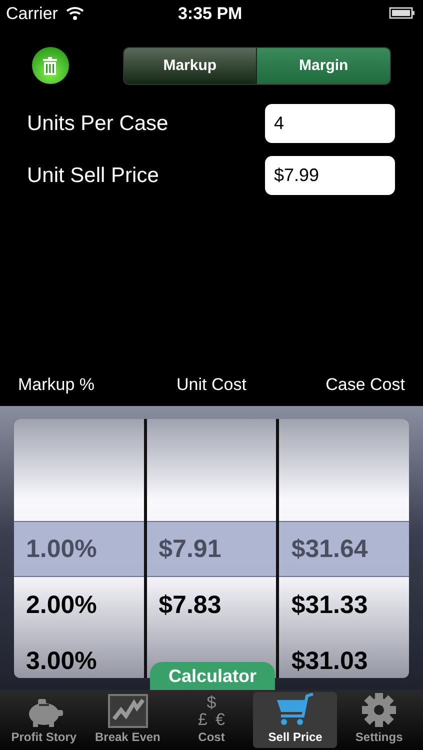 This screenshot has width=423, height=750. Describe the element at coordinates (330, 123) in the screenshot. I see `input-field: 4` at that location.